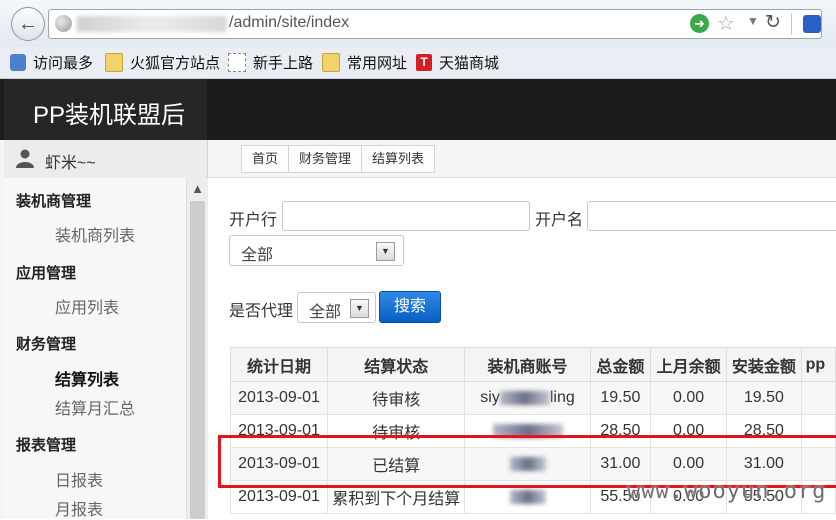 The height and width of the screenshot is (520, 836). What do you see at coordinates (699, 23) in the screenshot?
I see `go-arrow-icon: ➜` at bounding box center [699, 23].